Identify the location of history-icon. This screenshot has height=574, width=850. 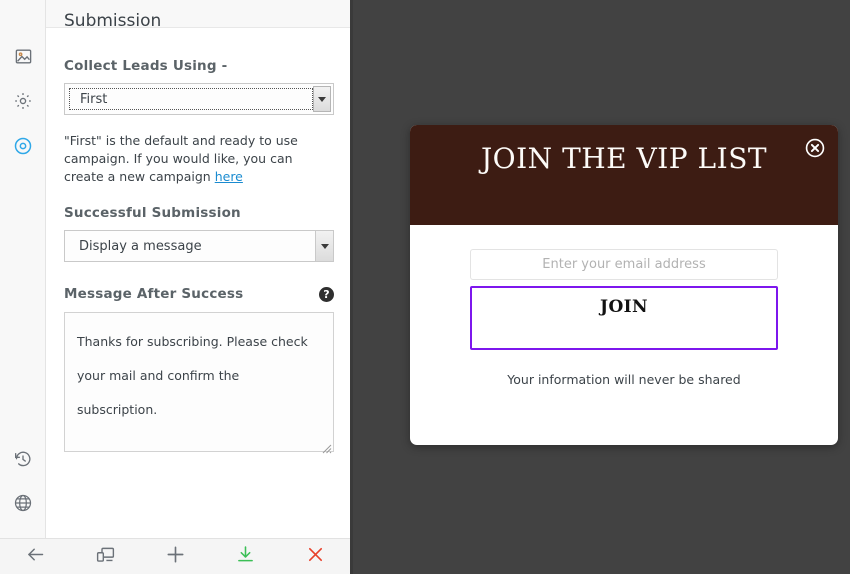
(23, 459).